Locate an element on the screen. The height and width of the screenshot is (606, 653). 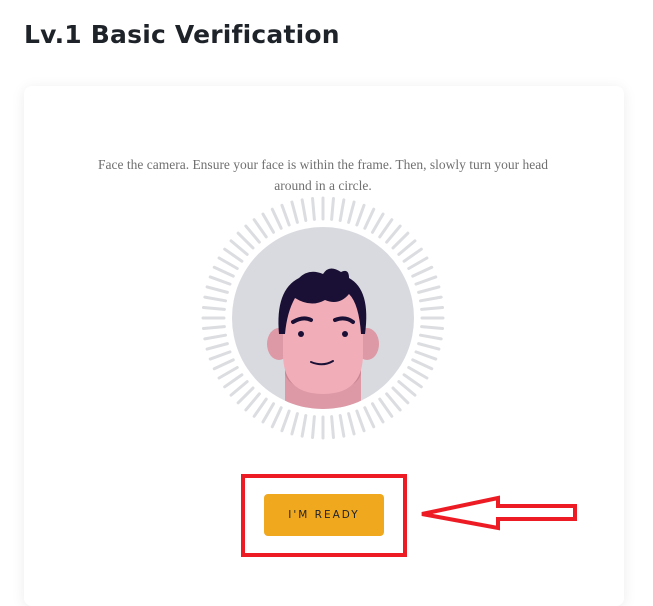
page-title: Lv.1 Basic Verification is located at coordinates (182, 34).